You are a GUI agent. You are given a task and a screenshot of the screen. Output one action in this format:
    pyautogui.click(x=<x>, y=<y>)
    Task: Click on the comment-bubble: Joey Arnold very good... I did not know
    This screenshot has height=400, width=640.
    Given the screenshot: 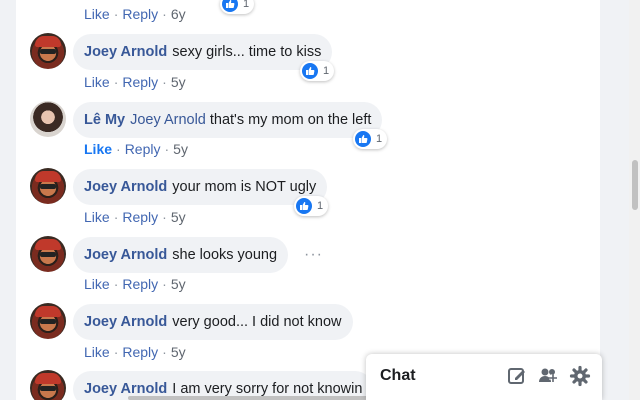 What is the action you would take?
    pyautogui.click(x=213, y=322)
    